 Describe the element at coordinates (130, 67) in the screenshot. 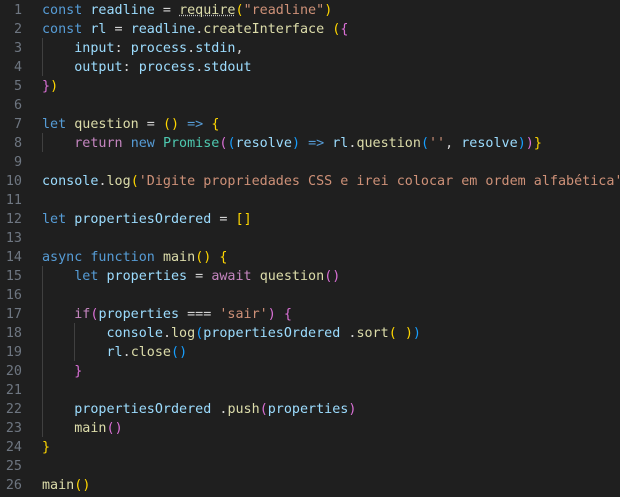

I see `code-token: :` at that location.